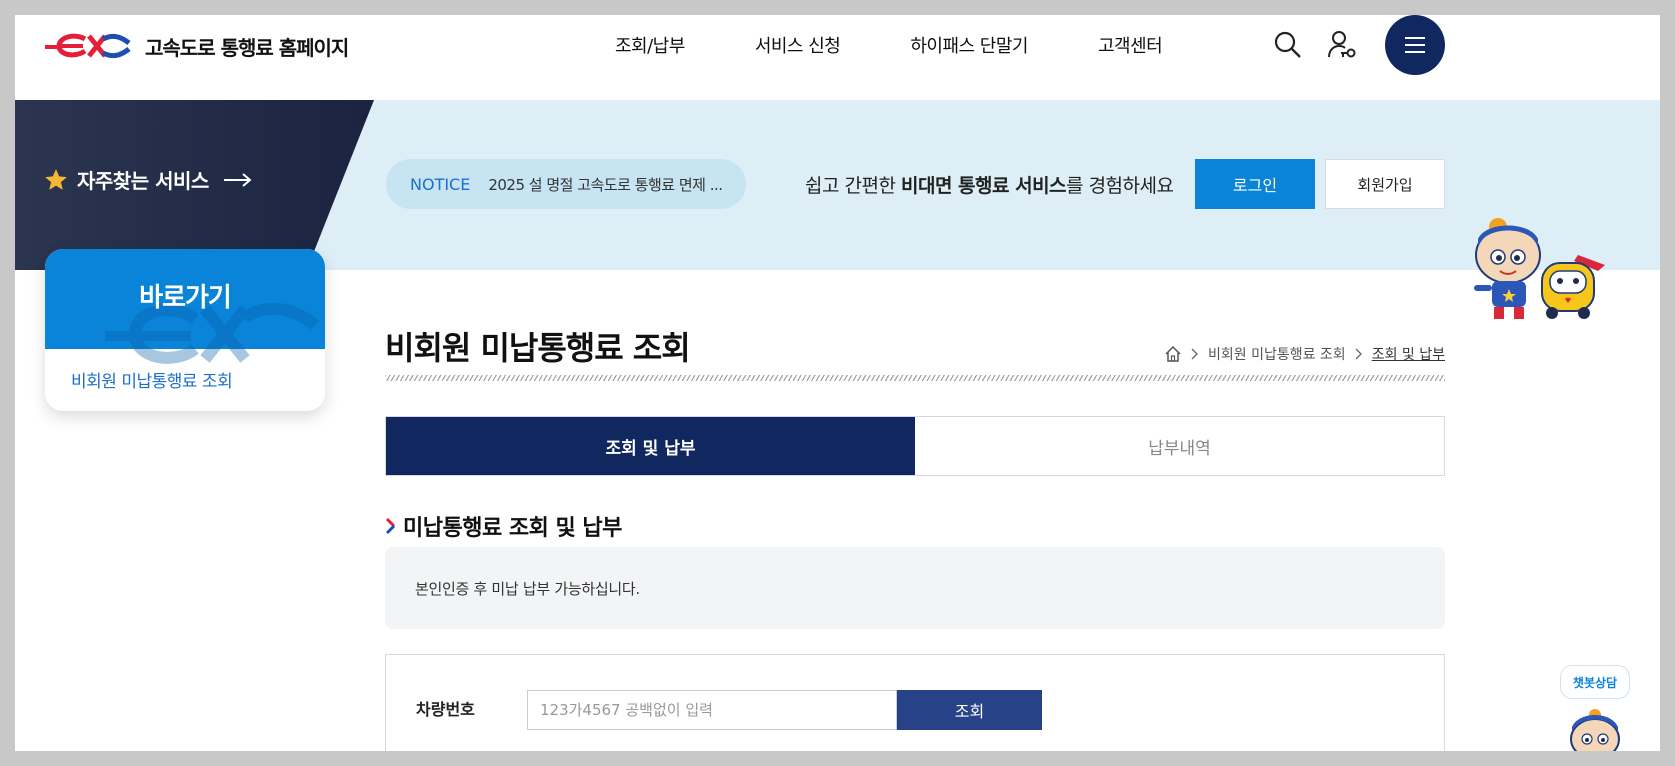 The height and width of the screenshot is (766, 1675). What do you see at coordinates (712, 710) in the screenshot?
I see `plate-number-input` at bounding box center [712, 710].